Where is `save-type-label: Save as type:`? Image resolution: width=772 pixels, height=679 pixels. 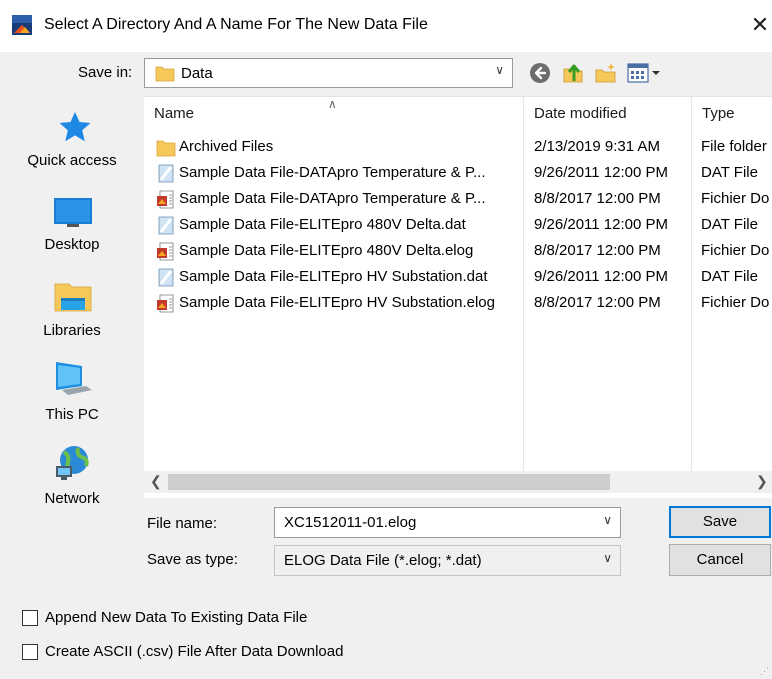 save-type-label: Save as type: is located at coordinates (192, 559).